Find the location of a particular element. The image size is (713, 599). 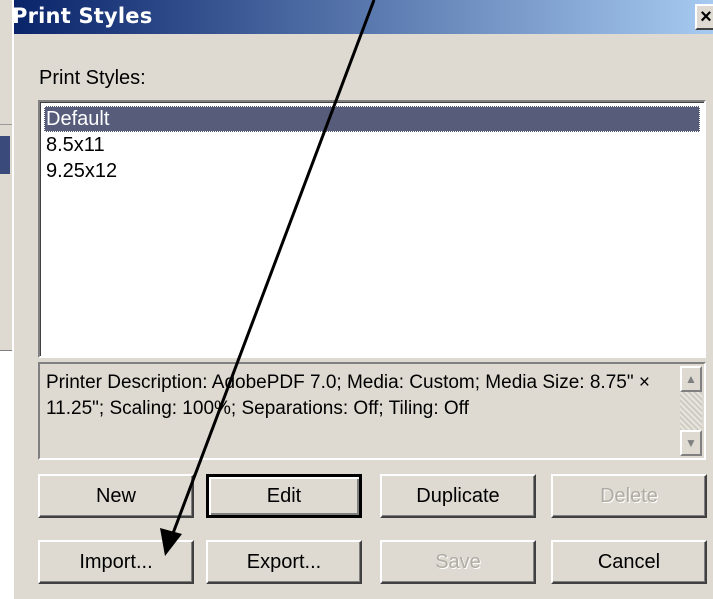

dialog-title: Print Styles is located at coordinates (82, 16).